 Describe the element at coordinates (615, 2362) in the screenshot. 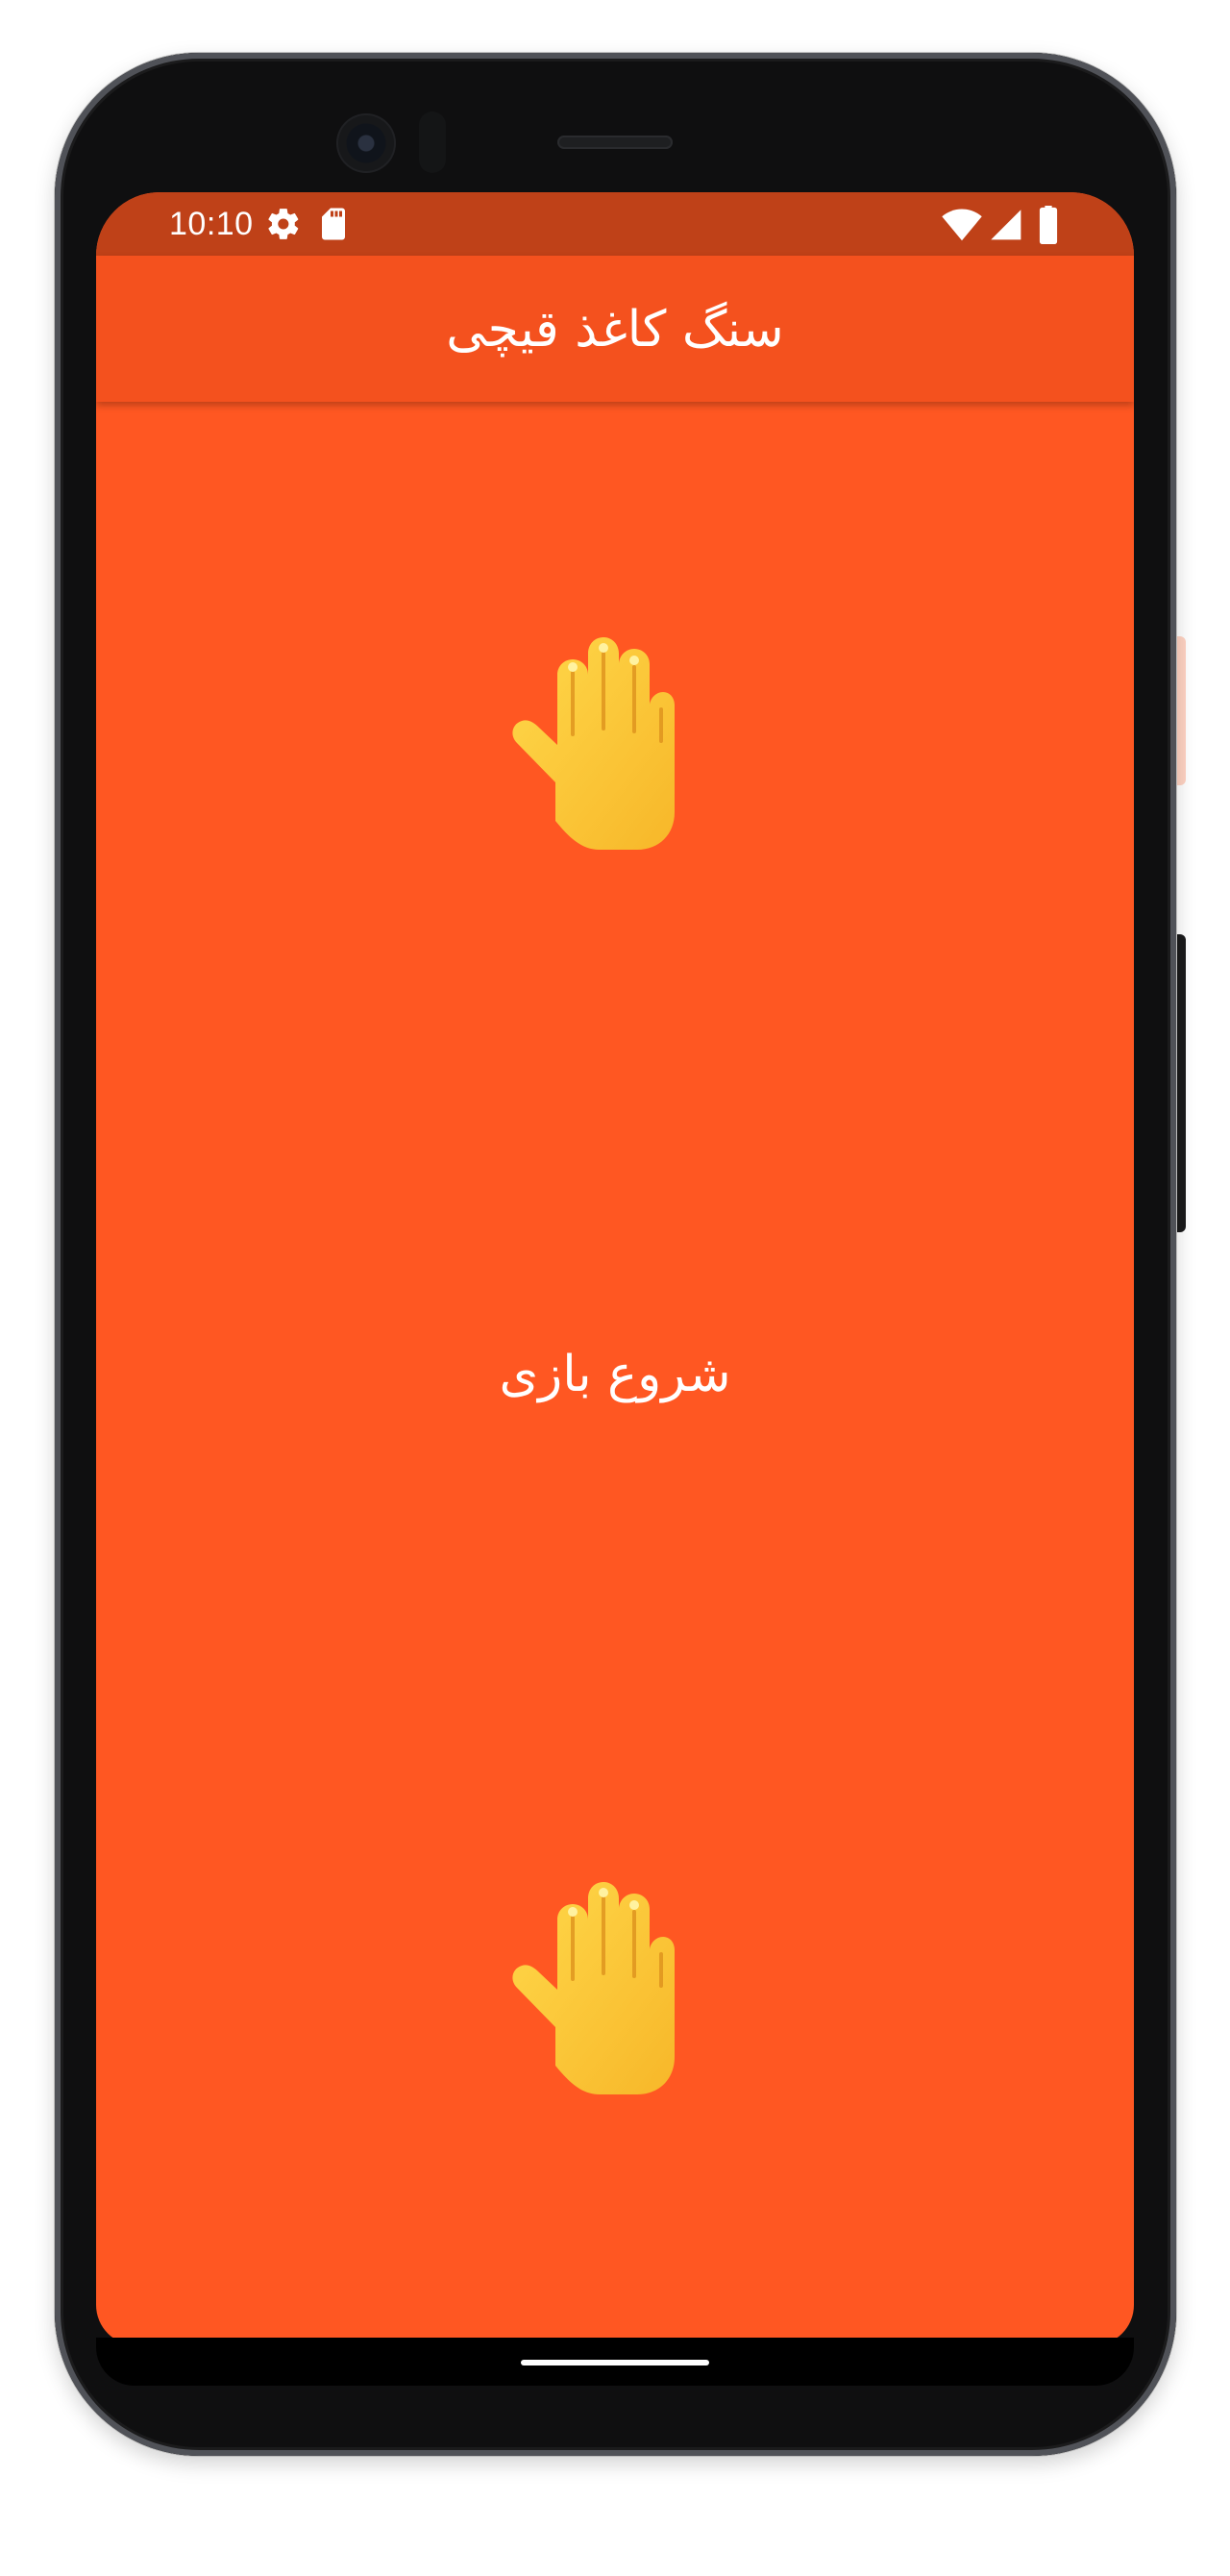

I see `home-indicator` at that location.